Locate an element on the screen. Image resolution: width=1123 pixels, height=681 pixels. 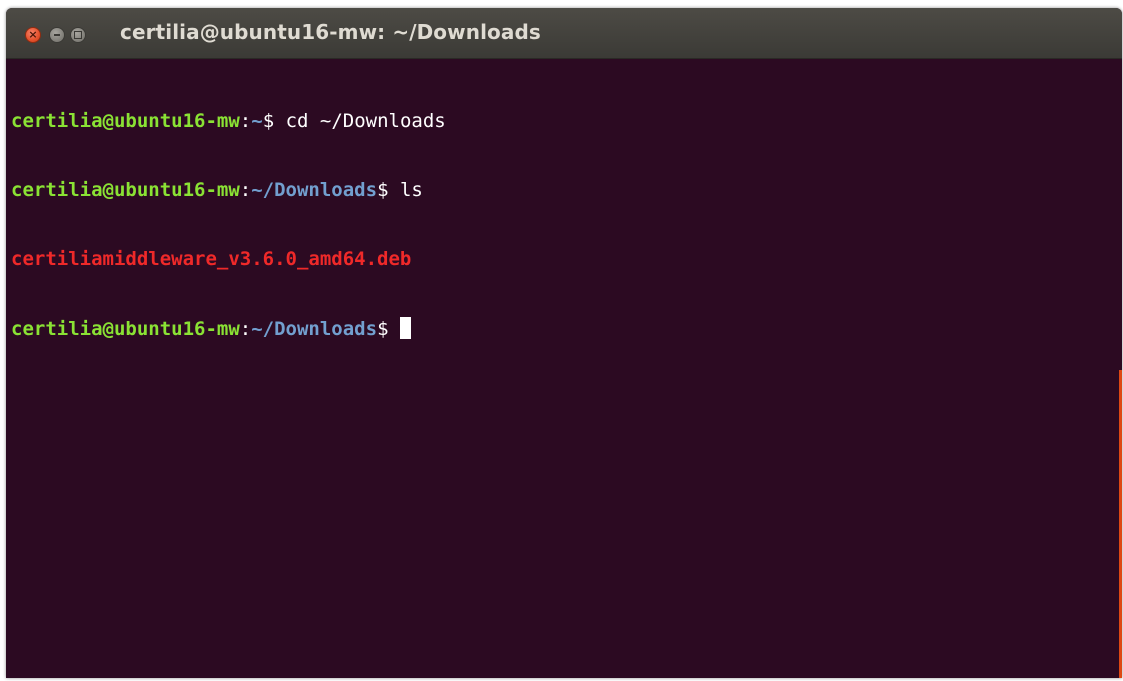
window-title: certilia@ubuntu16-mw: ~/Downloads is located at coordinates (330, 32).